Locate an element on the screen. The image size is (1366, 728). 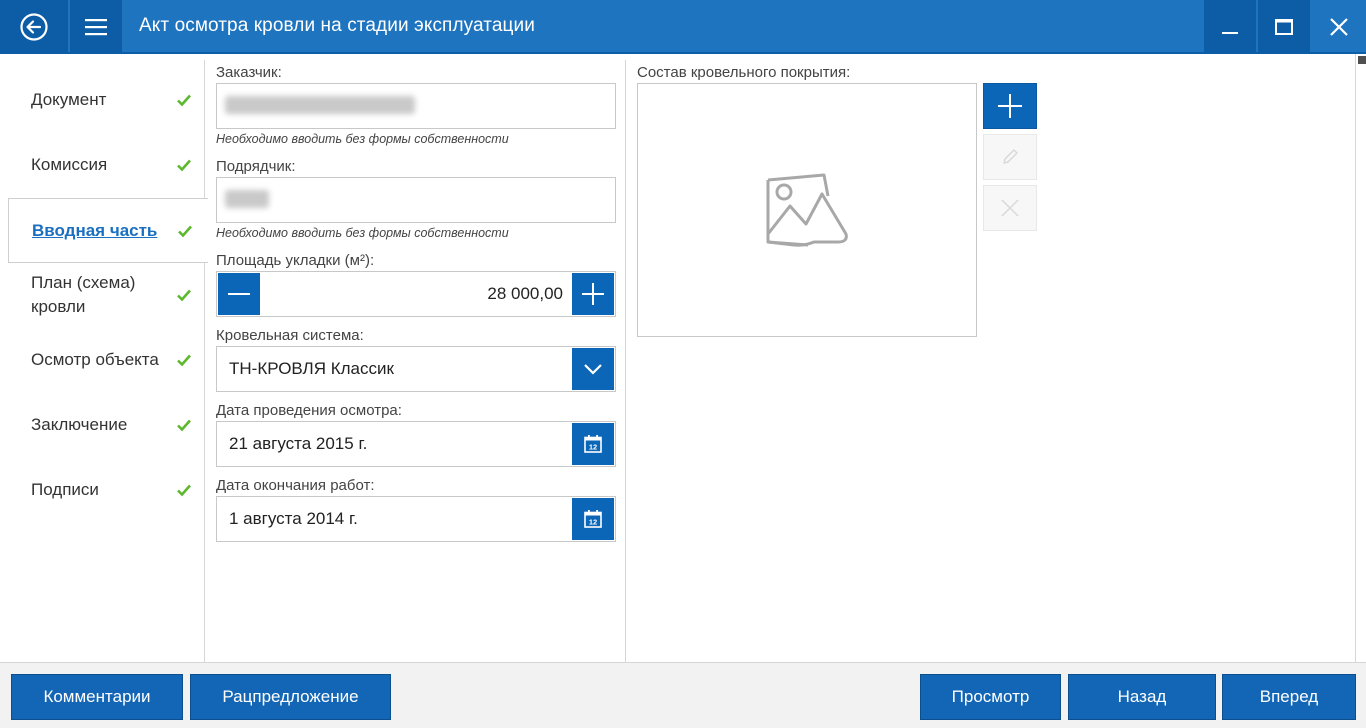
inspection-date-picker: 21 августа 2015 г. 12 is located at coordinates (416, 444).